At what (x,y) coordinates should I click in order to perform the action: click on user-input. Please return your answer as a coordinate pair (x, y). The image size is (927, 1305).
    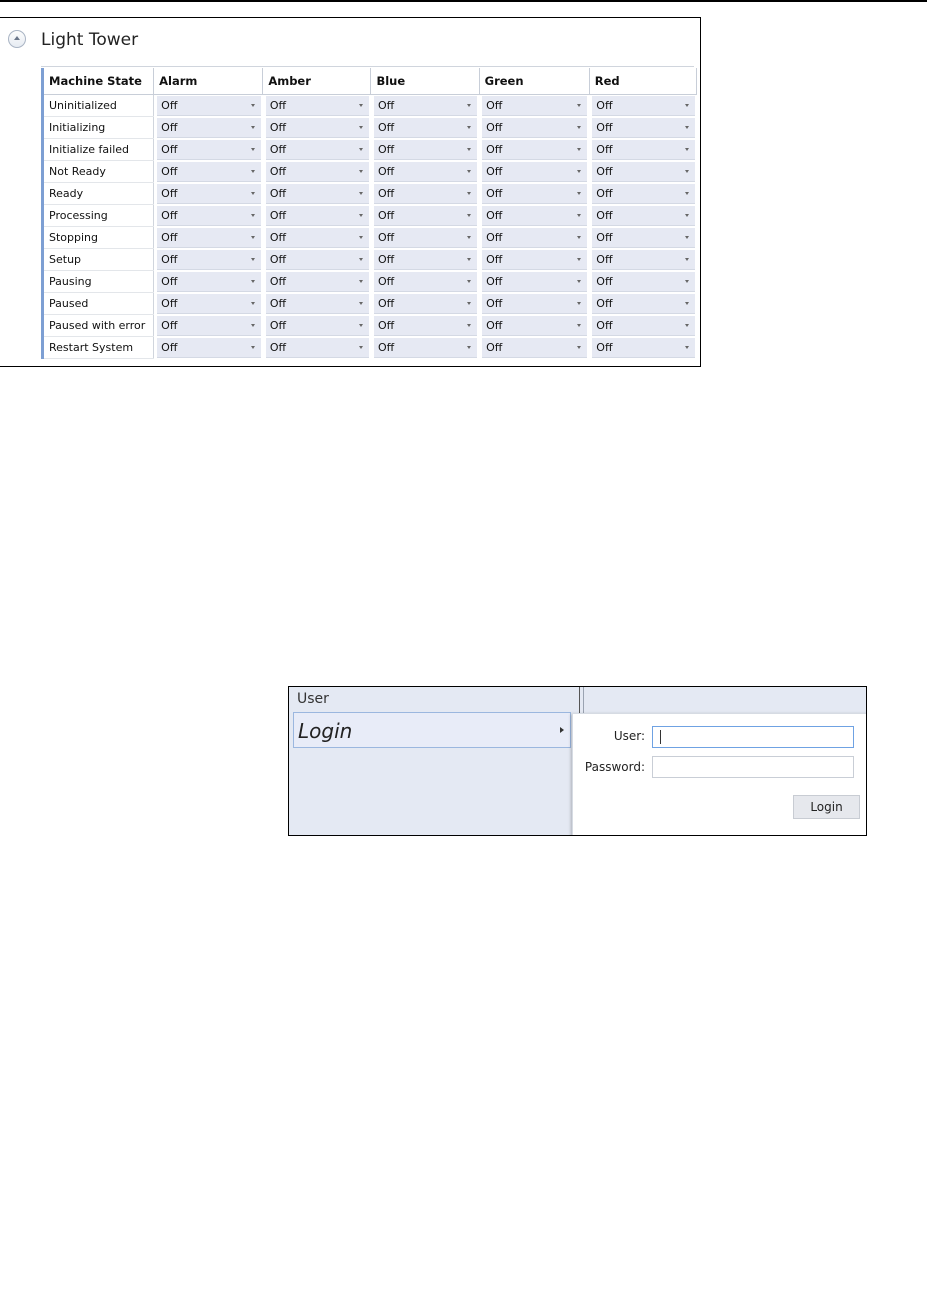
    Looking at the image, I should click on (753, 737).